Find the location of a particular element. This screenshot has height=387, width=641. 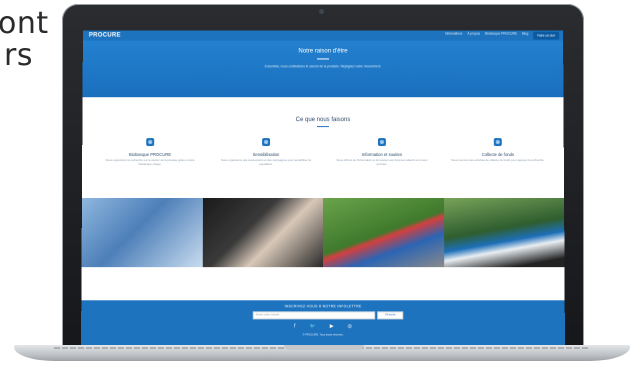

photo-walk is located at coordinates (383, 233).